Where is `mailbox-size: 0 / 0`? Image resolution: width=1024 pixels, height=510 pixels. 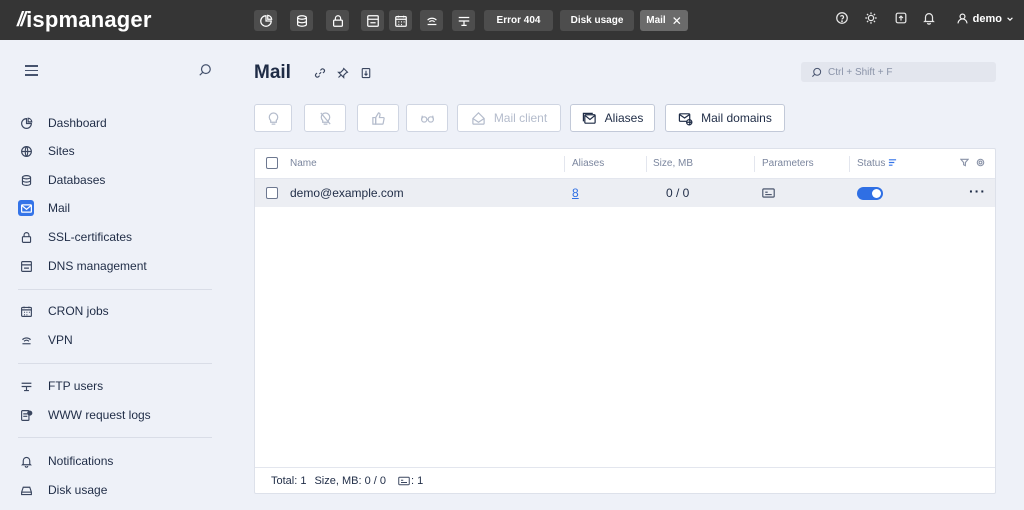 mailbox-size: 0 / 0 is located at coordinates (678, 193).